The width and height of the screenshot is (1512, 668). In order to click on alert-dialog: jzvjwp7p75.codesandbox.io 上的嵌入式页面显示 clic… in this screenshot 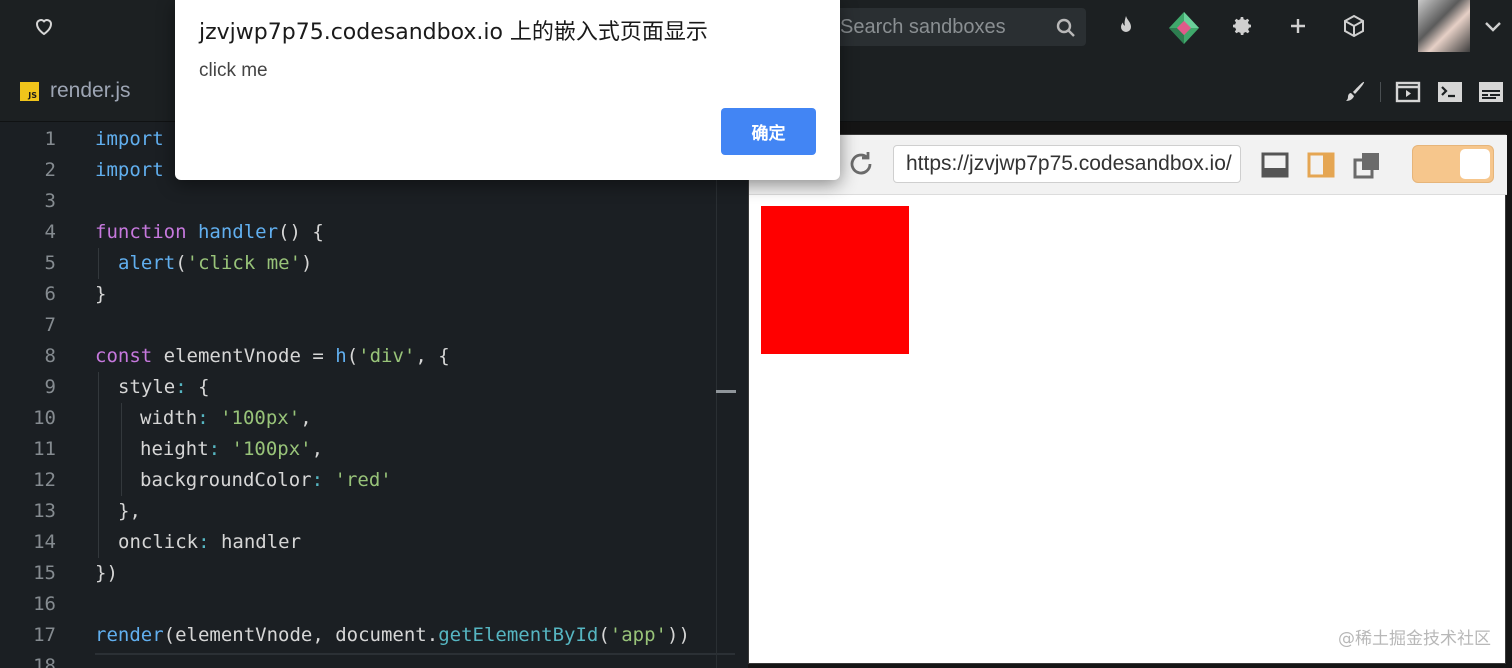, I will do `click(507, 90)`.